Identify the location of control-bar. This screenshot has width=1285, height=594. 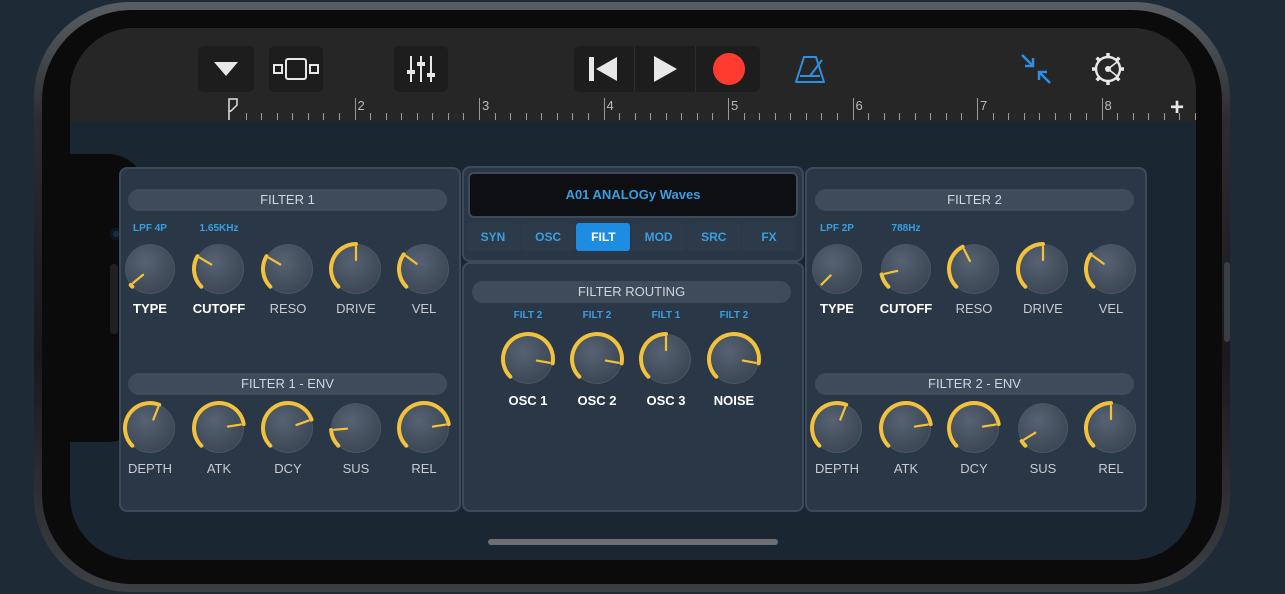
(633, 63).